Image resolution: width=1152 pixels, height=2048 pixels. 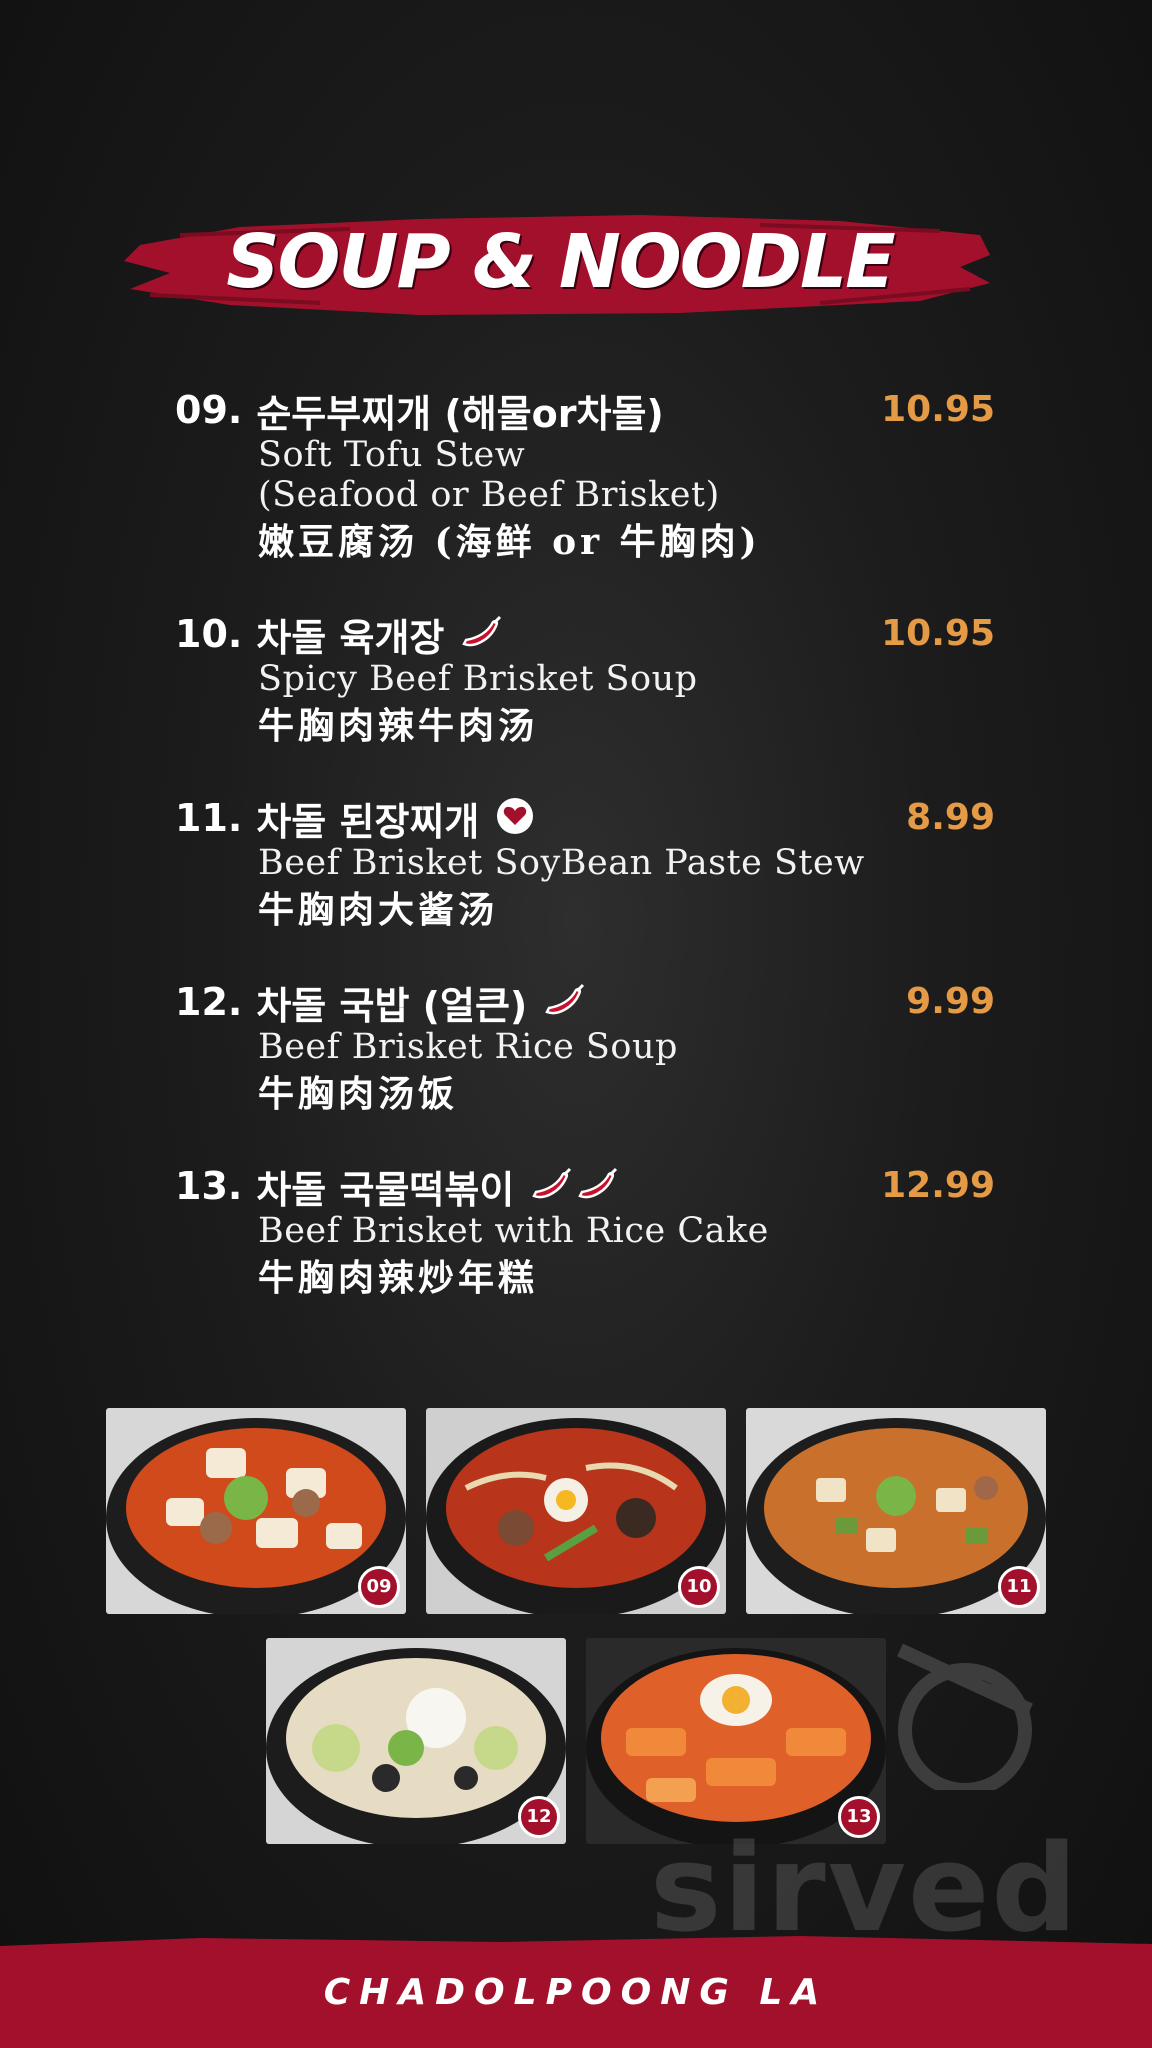 What do you see at coordinates (509, 542) in the screenshot?
I see `item-chinese-name: 嫩豆腐汤 (海鲜 or 牛胸肉)` at bounding box center [509, 542].